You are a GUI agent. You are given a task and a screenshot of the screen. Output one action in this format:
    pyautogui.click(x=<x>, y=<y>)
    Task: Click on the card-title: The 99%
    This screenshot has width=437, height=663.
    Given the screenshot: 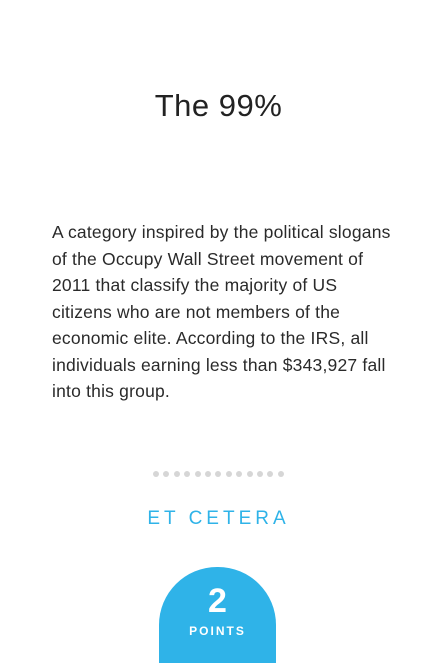 What is the action you would take?
    pyautogui.click(x=218, y=105)
    